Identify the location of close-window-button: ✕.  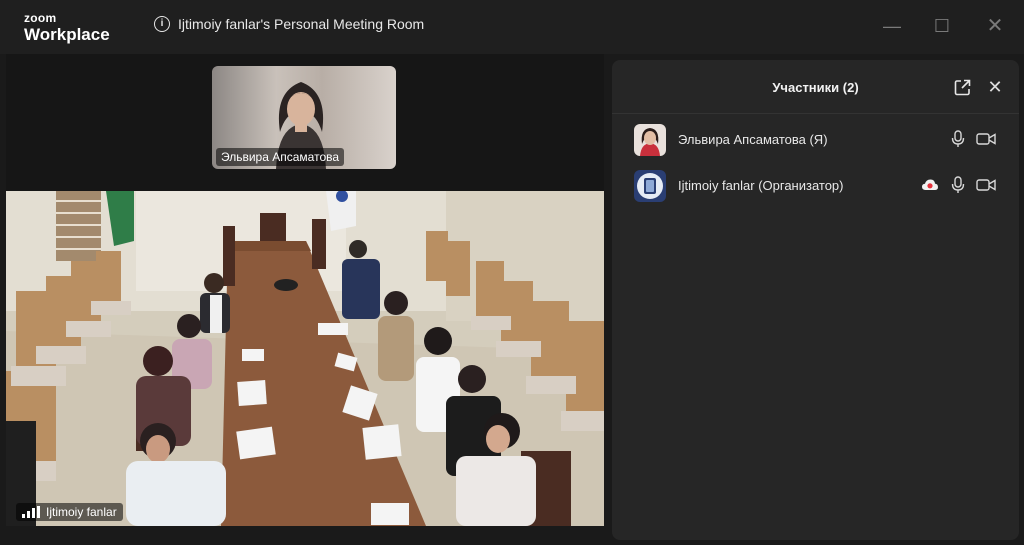
(995, 26).